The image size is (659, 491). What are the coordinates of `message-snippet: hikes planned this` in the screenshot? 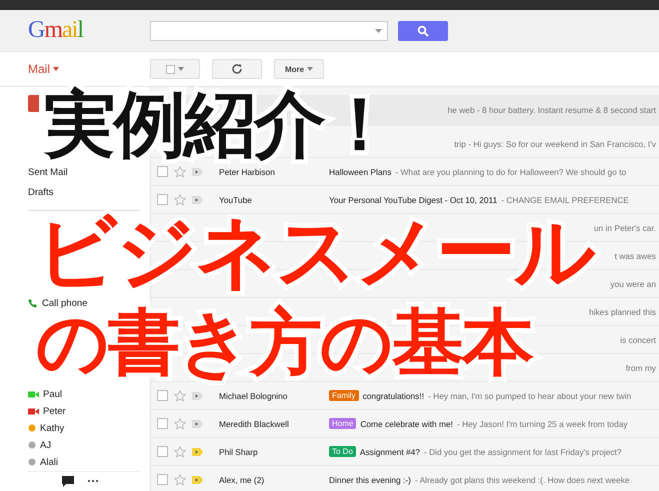 It's located at (622, 311).